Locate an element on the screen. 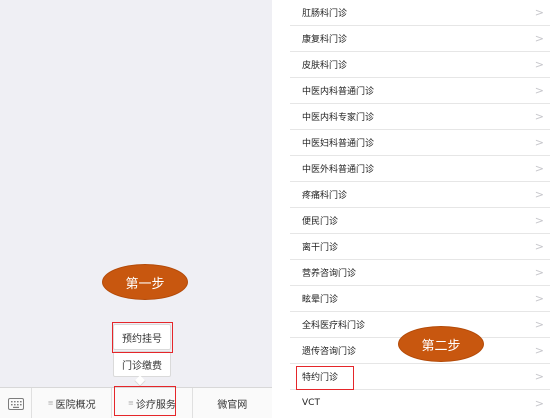  list-item-label: 皮肤科门诊 is located at coordinates (325, 66).